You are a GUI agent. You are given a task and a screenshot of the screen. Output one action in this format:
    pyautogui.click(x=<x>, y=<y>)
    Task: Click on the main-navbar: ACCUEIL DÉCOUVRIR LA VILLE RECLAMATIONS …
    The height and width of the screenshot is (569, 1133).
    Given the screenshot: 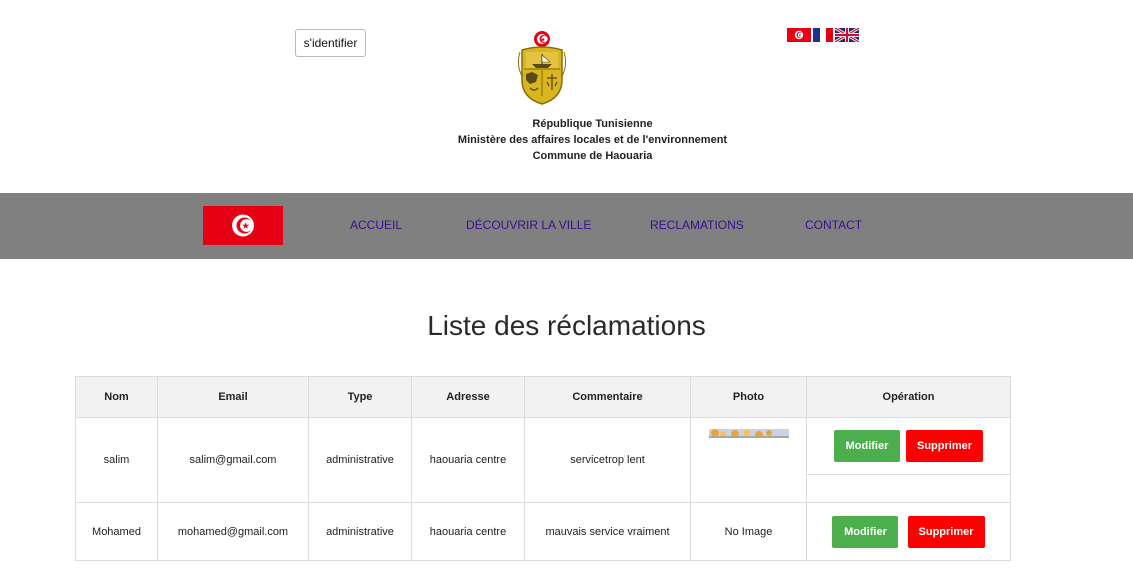 What is the action you would take?
    pyautogui.click(x=566, y=226)
    